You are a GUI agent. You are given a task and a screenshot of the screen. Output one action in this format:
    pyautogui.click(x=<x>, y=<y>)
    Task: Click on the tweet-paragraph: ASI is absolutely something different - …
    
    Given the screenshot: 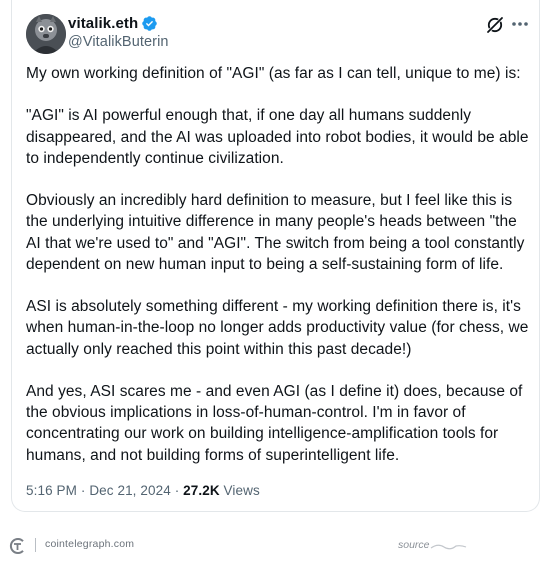 What is the action you would take?
    pyautogui.click(x=277, y=328)
    